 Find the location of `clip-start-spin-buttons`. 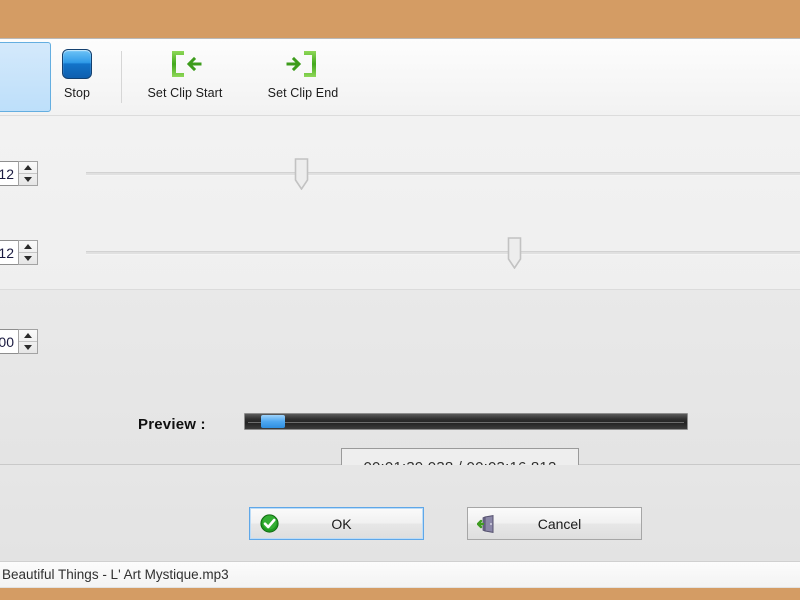

clip-start-spin-buttons is located at coordinates (28, 173).